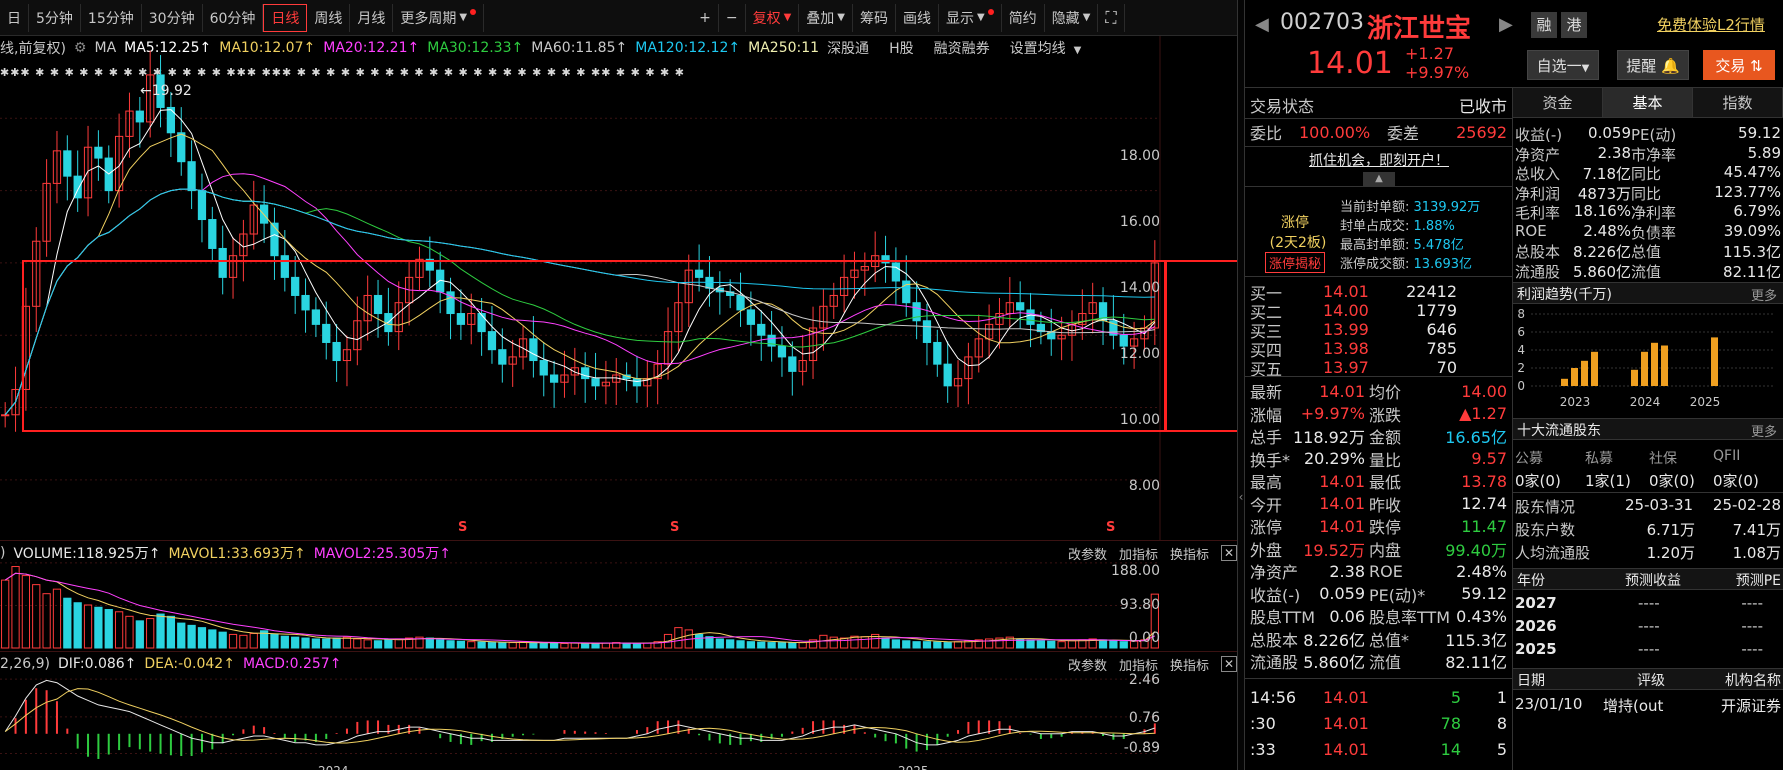  Describe the element at coordinates (1489, 458) in the screenshot. I see `stat-value: 9.57` at that location.